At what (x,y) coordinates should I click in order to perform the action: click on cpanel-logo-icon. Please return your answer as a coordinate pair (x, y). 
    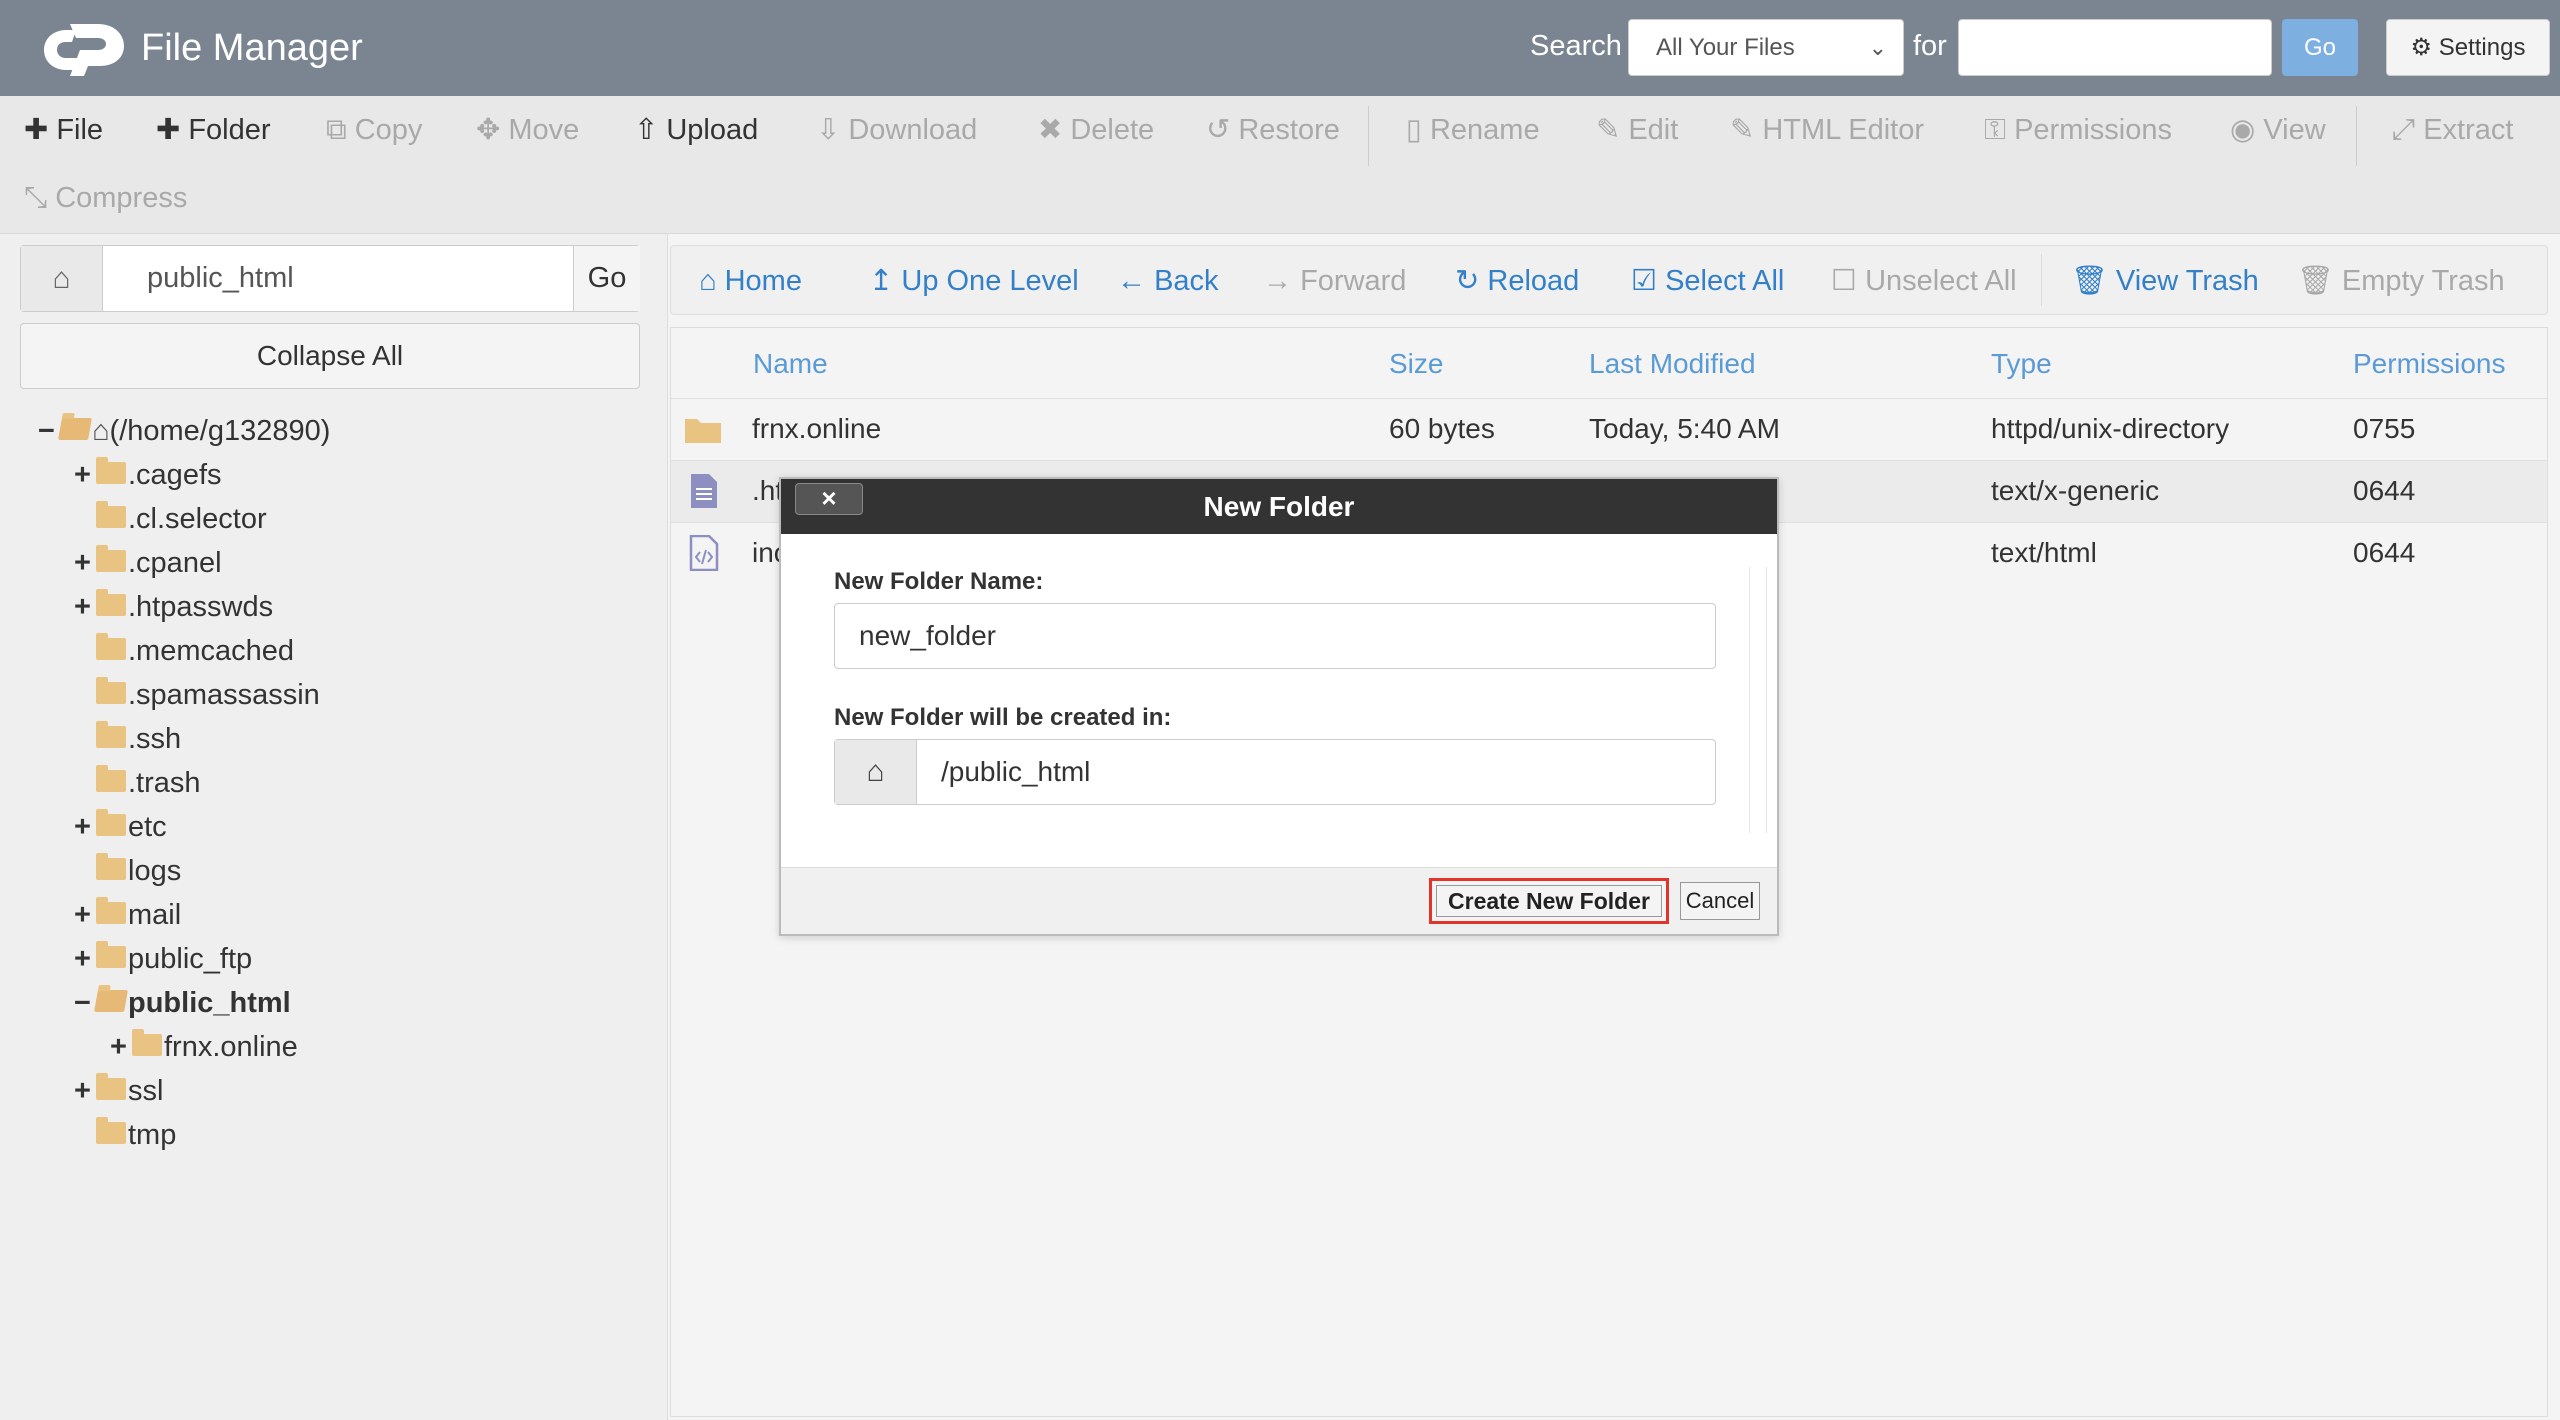
    Looking at the image, I should click on (84, 50).